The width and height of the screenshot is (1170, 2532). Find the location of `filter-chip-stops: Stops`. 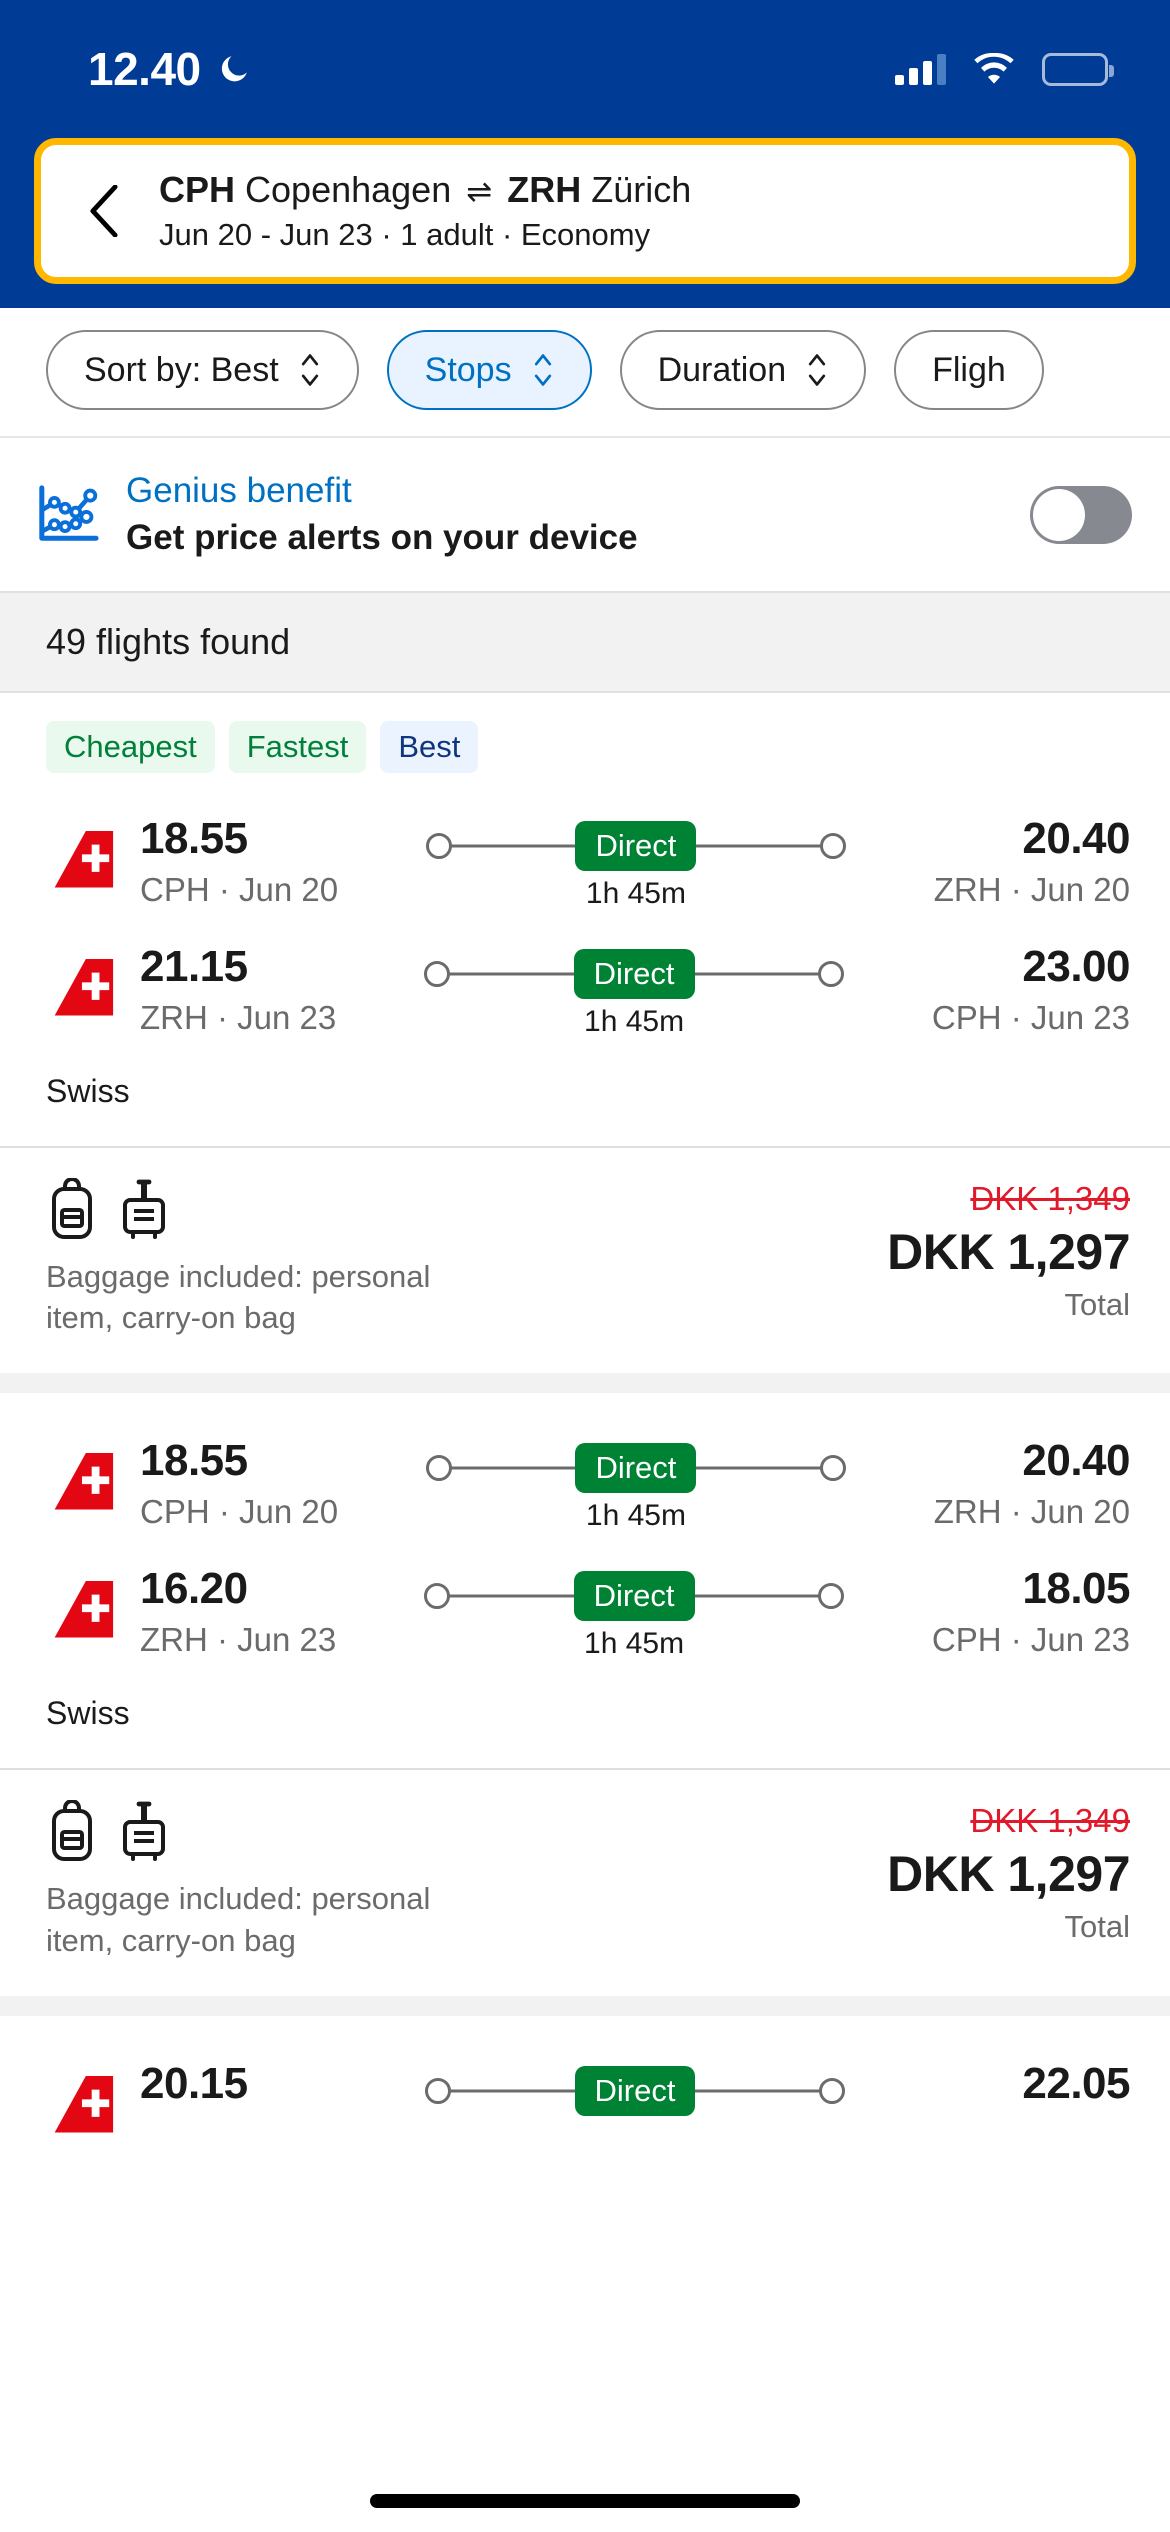

filter-chip-stops: Stops is located at coordinates (489, 370).